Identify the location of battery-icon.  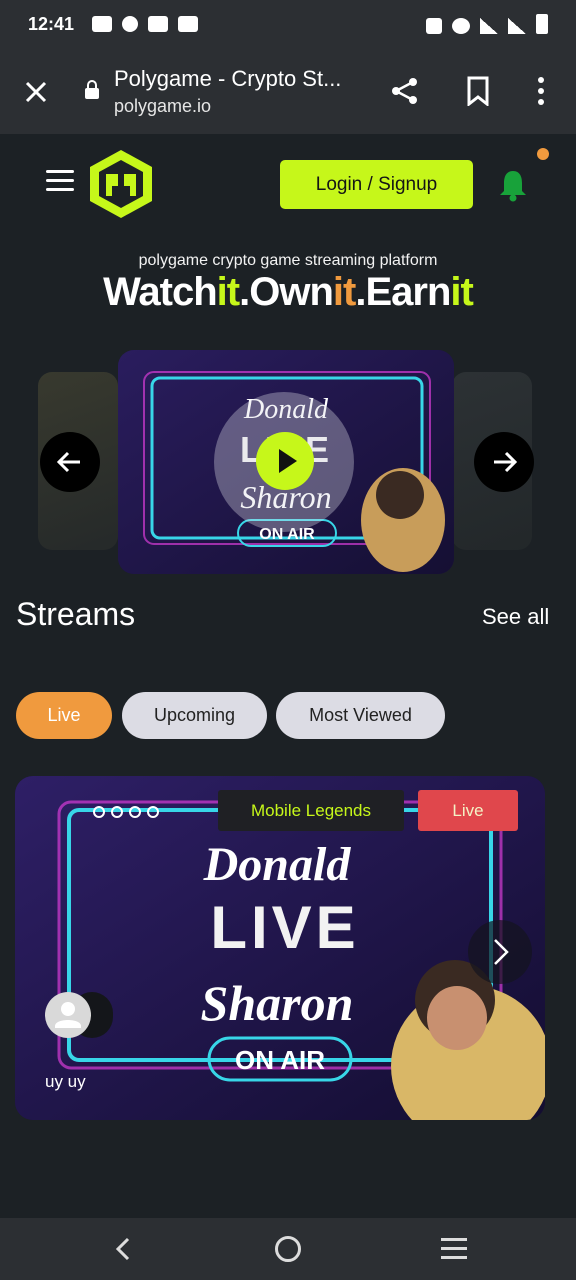
(542, 24).